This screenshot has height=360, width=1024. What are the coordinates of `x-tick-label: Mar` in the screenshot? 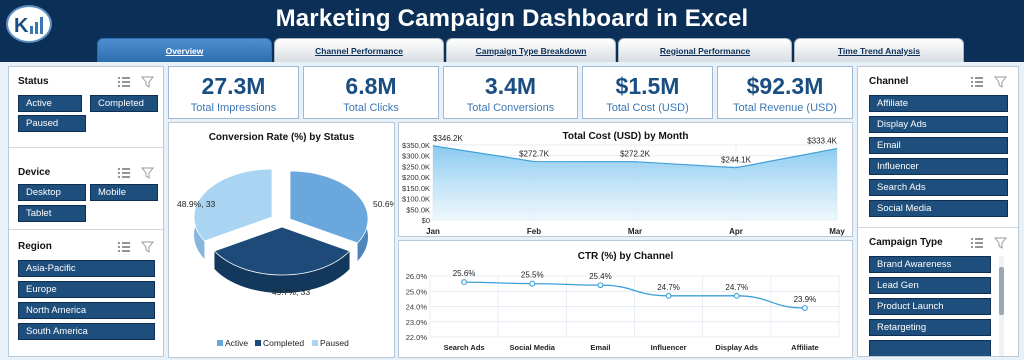 It's located at (635, 231).